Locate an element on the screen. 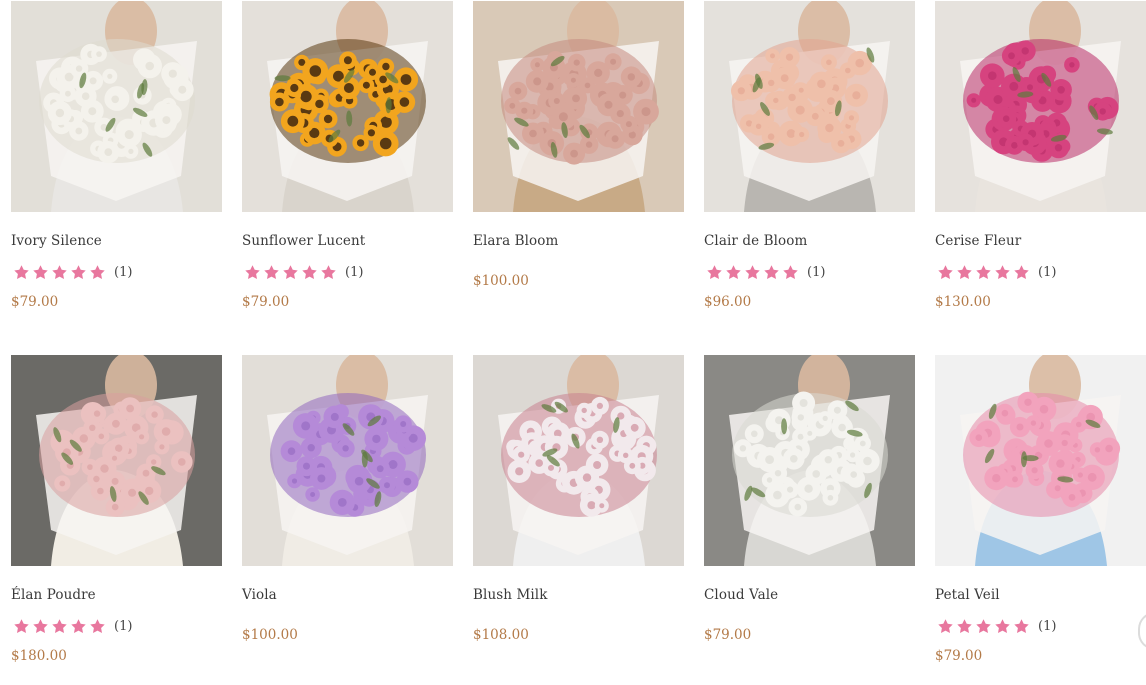  dusty-pink-rose-bouquet is located at coordinates (578, 106).